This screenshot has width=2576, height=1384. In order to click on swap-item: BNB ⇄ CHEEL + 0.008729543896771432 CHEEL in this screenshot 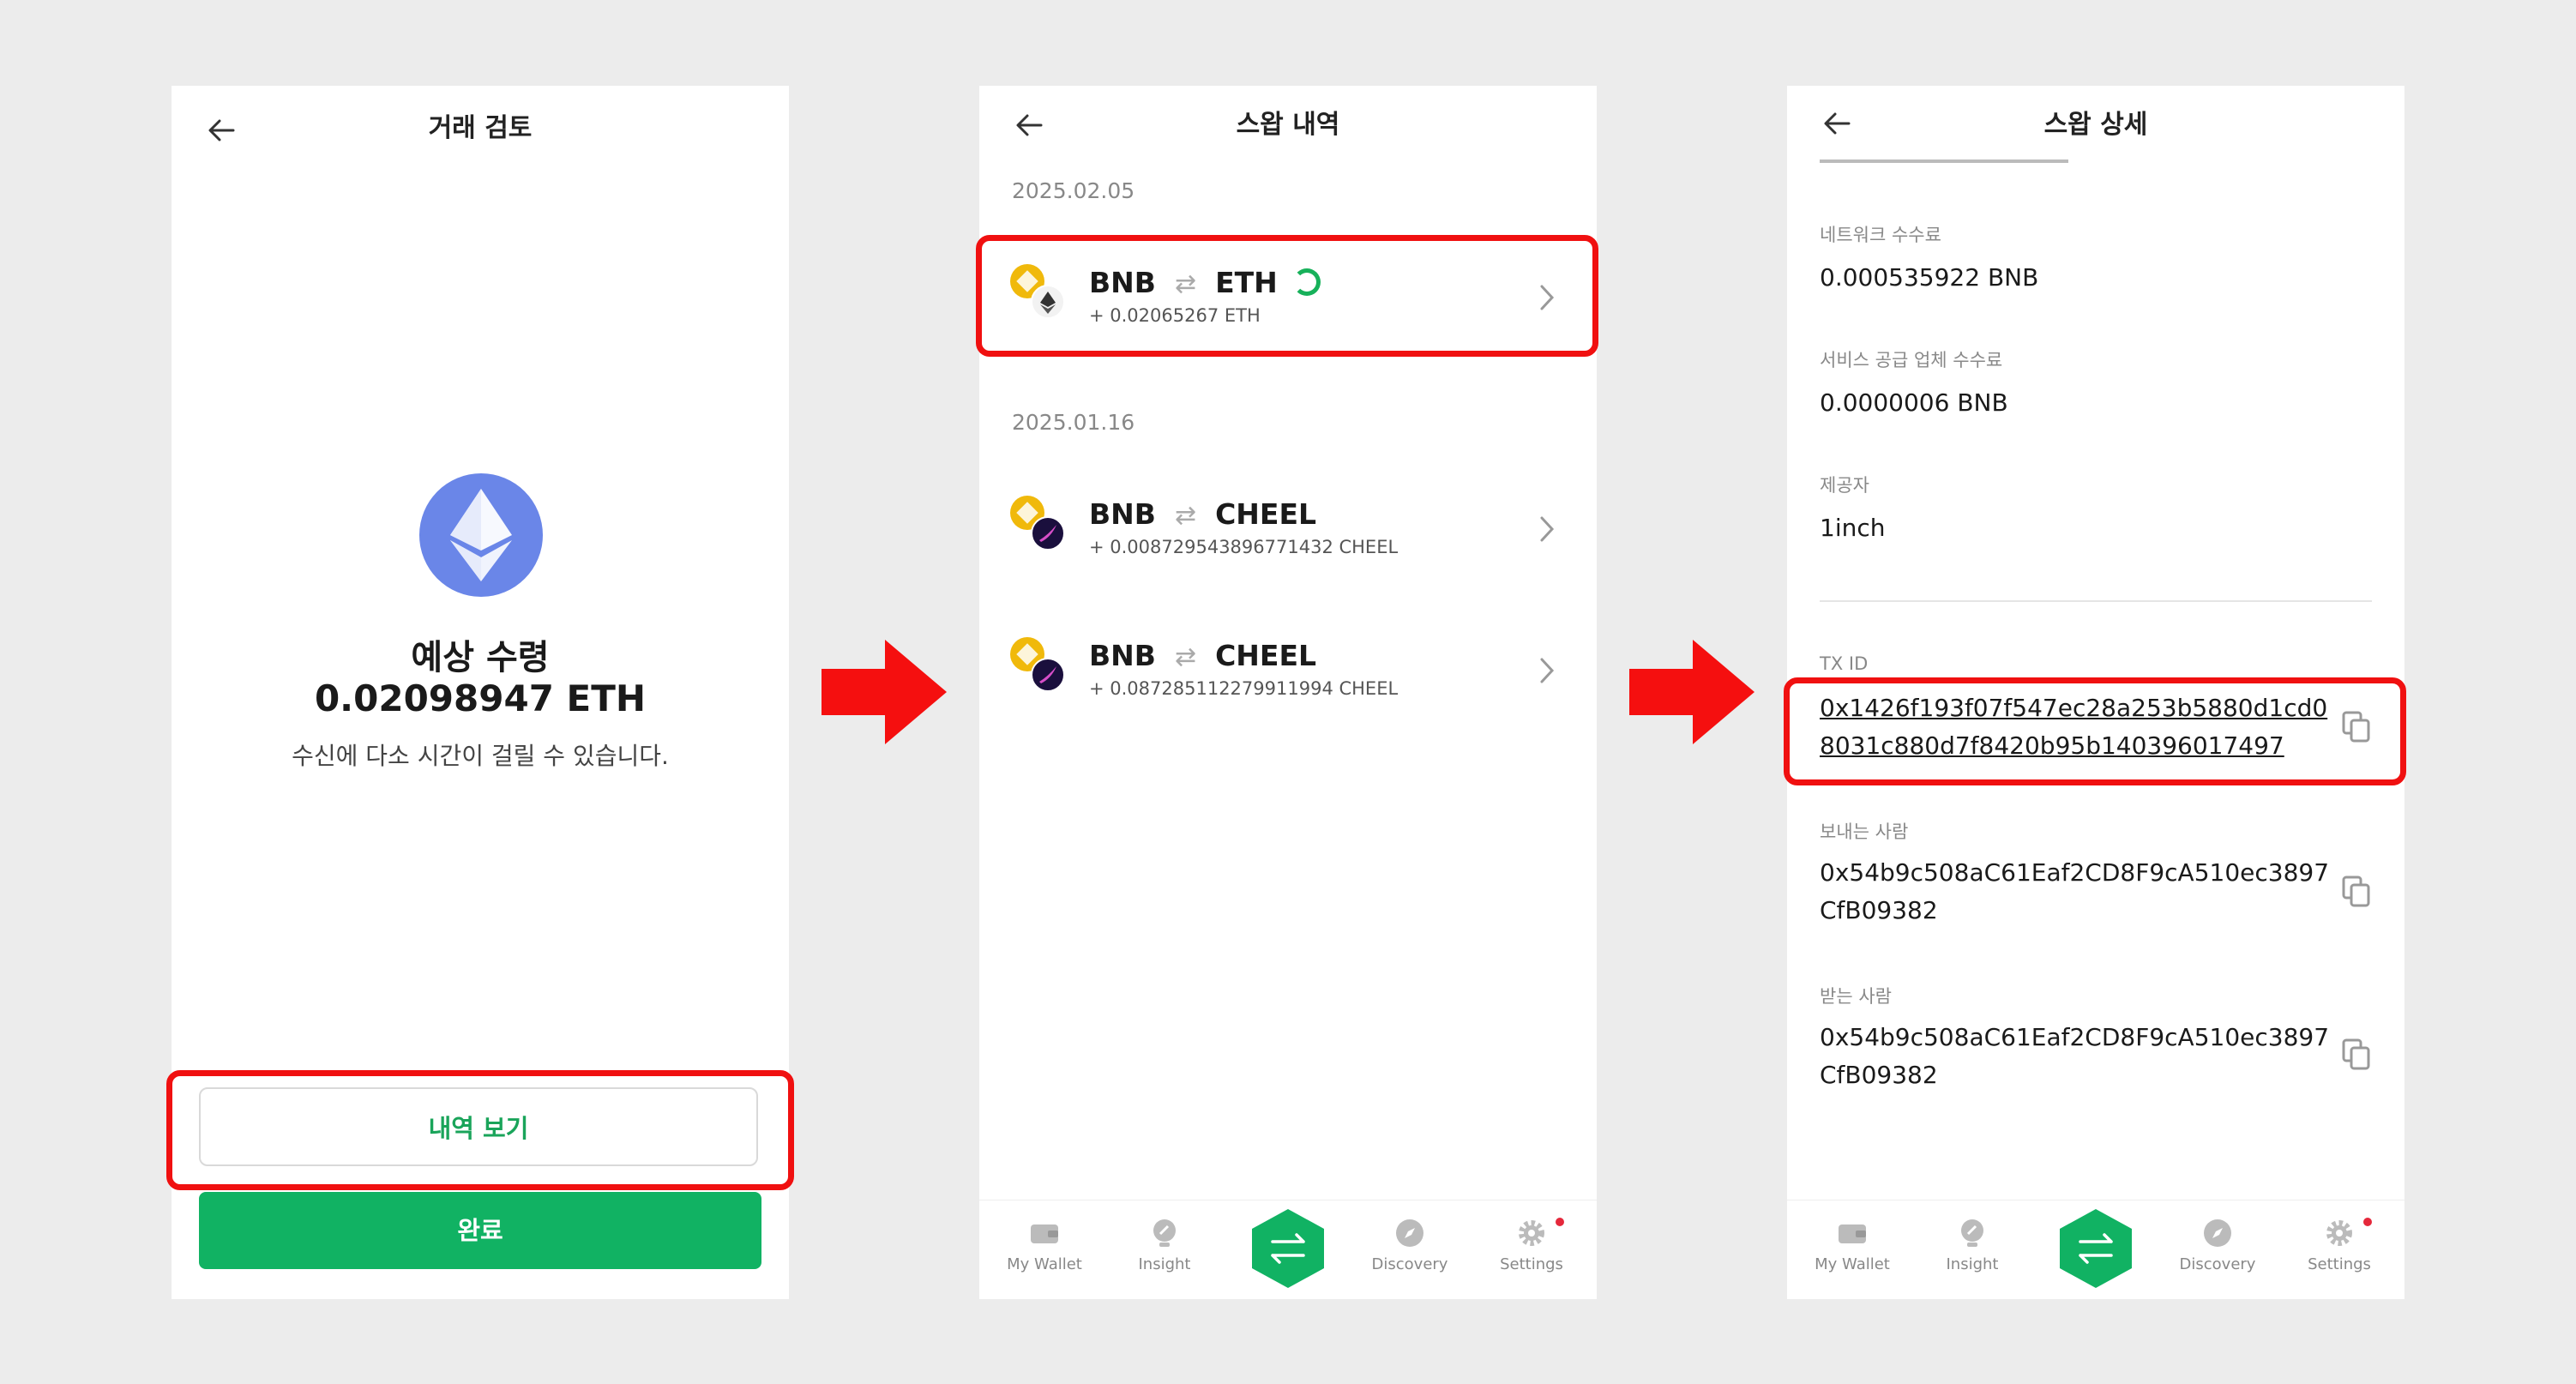, I will do `click(1288, 538)`.